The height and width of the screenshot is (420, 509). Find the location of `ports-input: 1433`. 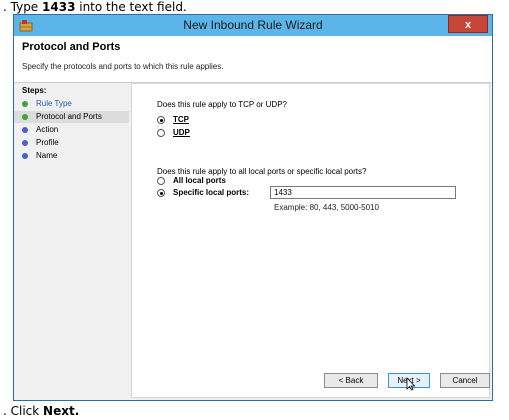

ports-input: 1433 is located at coordinates (363, 192).